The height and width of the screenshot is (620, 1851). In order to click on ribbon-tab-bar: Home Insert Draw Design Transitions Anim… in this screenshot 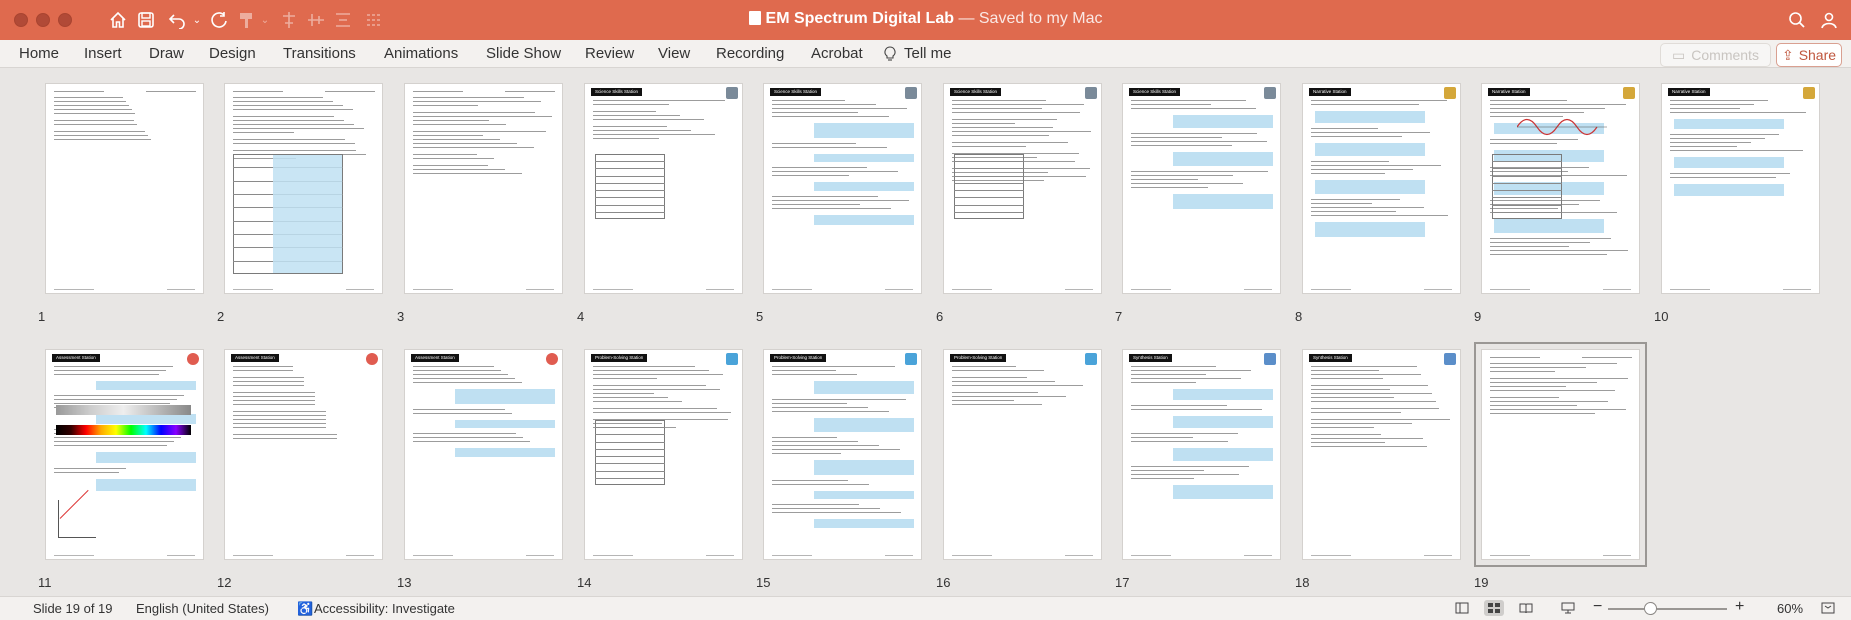, I will do `click(925, 54)`.